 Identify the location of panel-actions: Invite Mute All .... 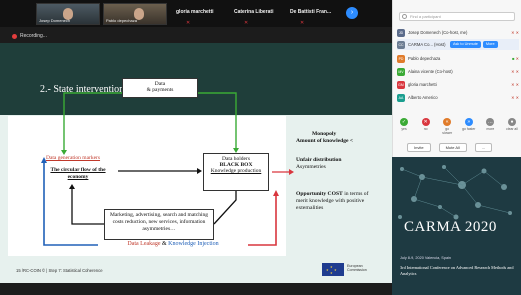
(450, 147).